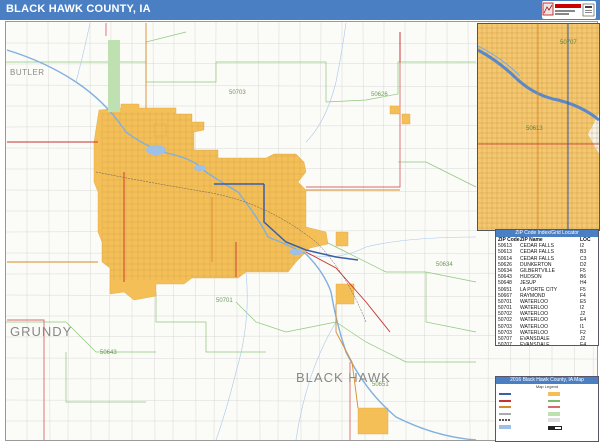  I want to click on zip-index-row: 50707 EVANSDALE E4, so click(547, 344).